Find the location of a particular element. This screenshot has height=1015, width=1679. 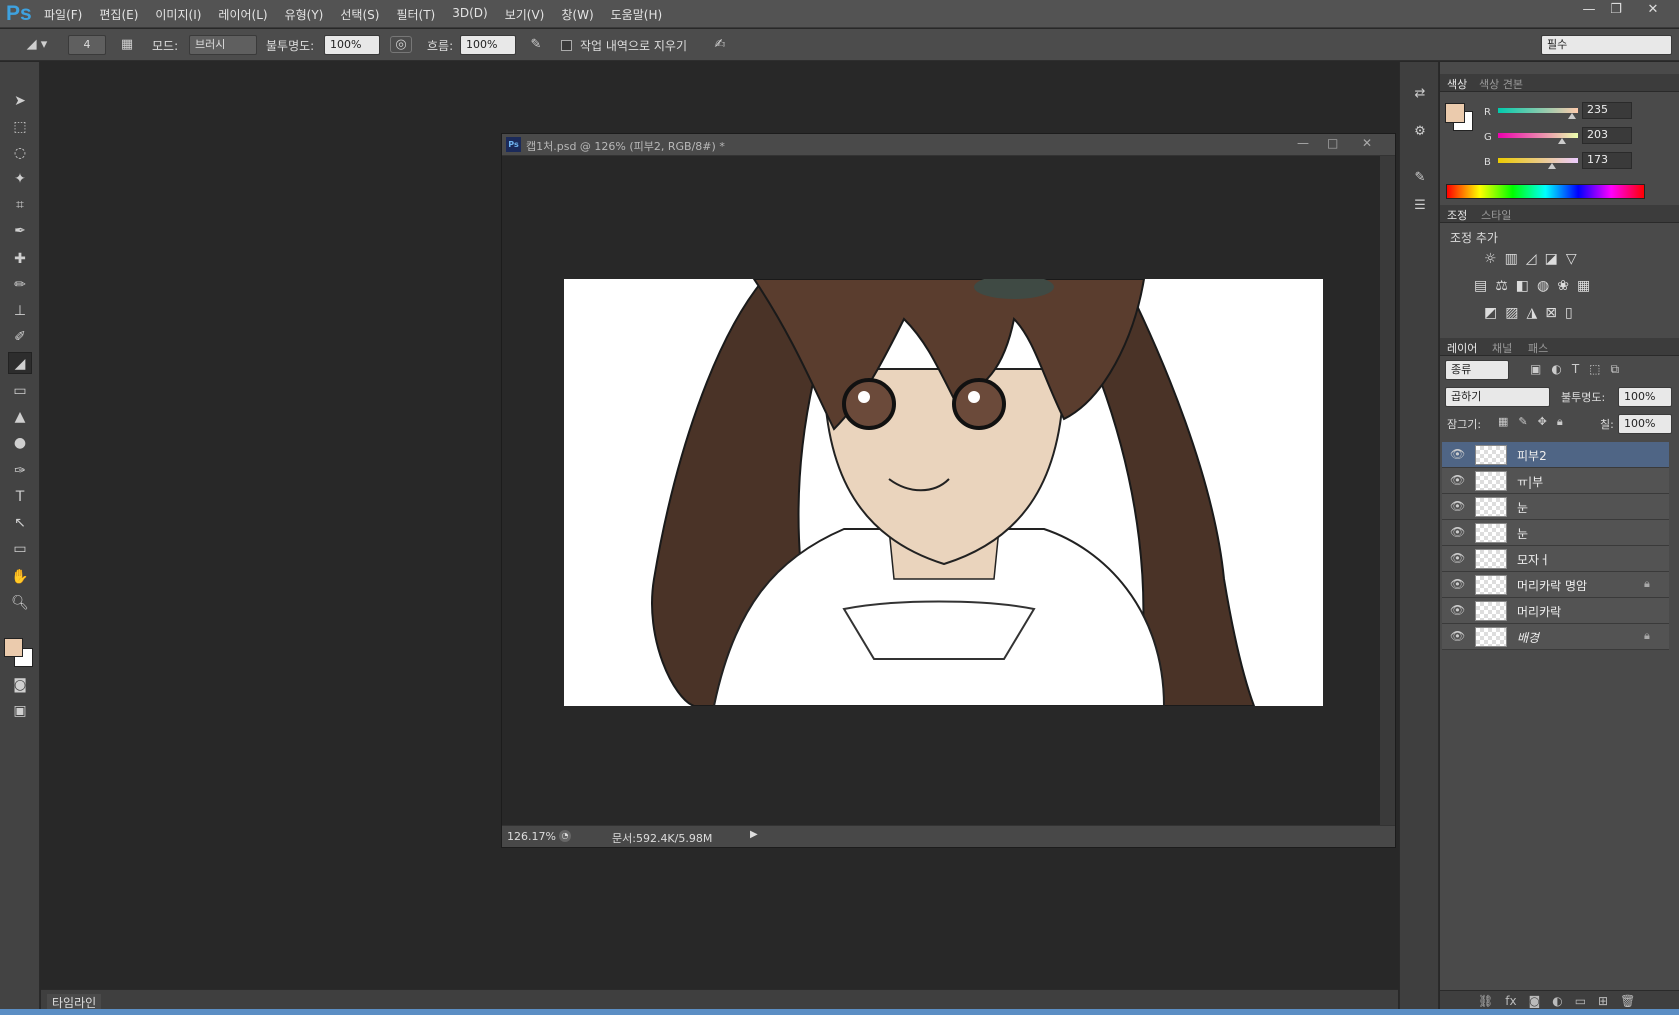

hand-tool-icon: ✋ is located at coordinates (20, 577).